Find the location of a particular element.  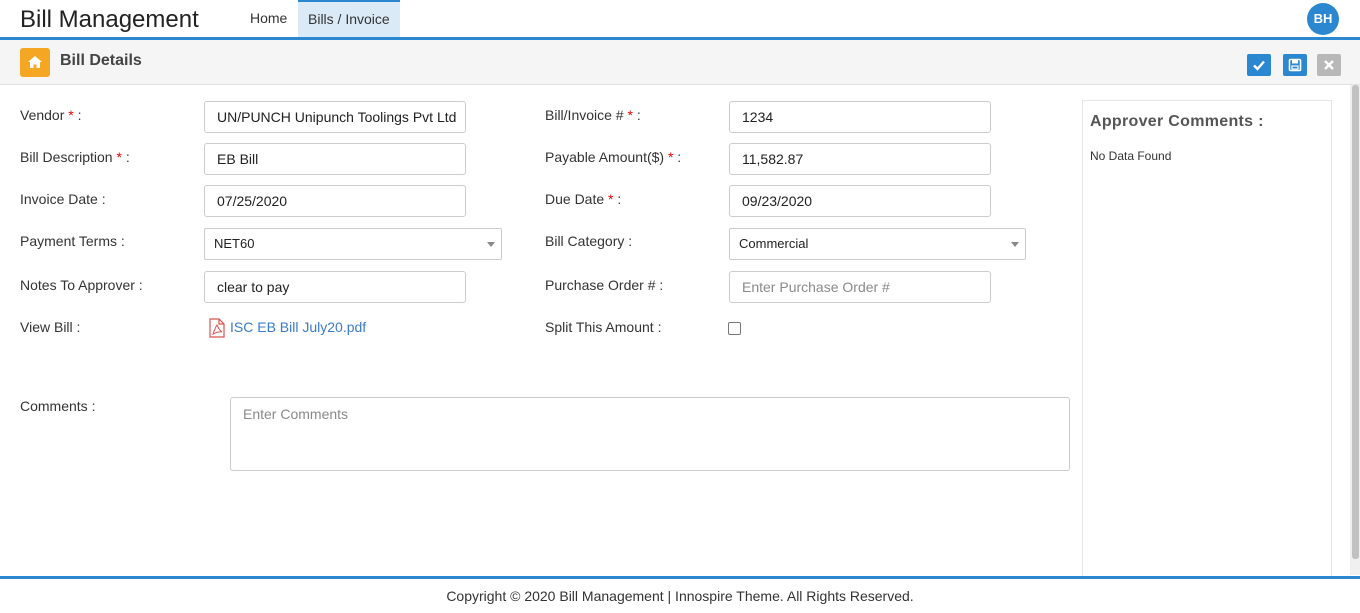

nav-home: Home is located at coordinates (268, 18).